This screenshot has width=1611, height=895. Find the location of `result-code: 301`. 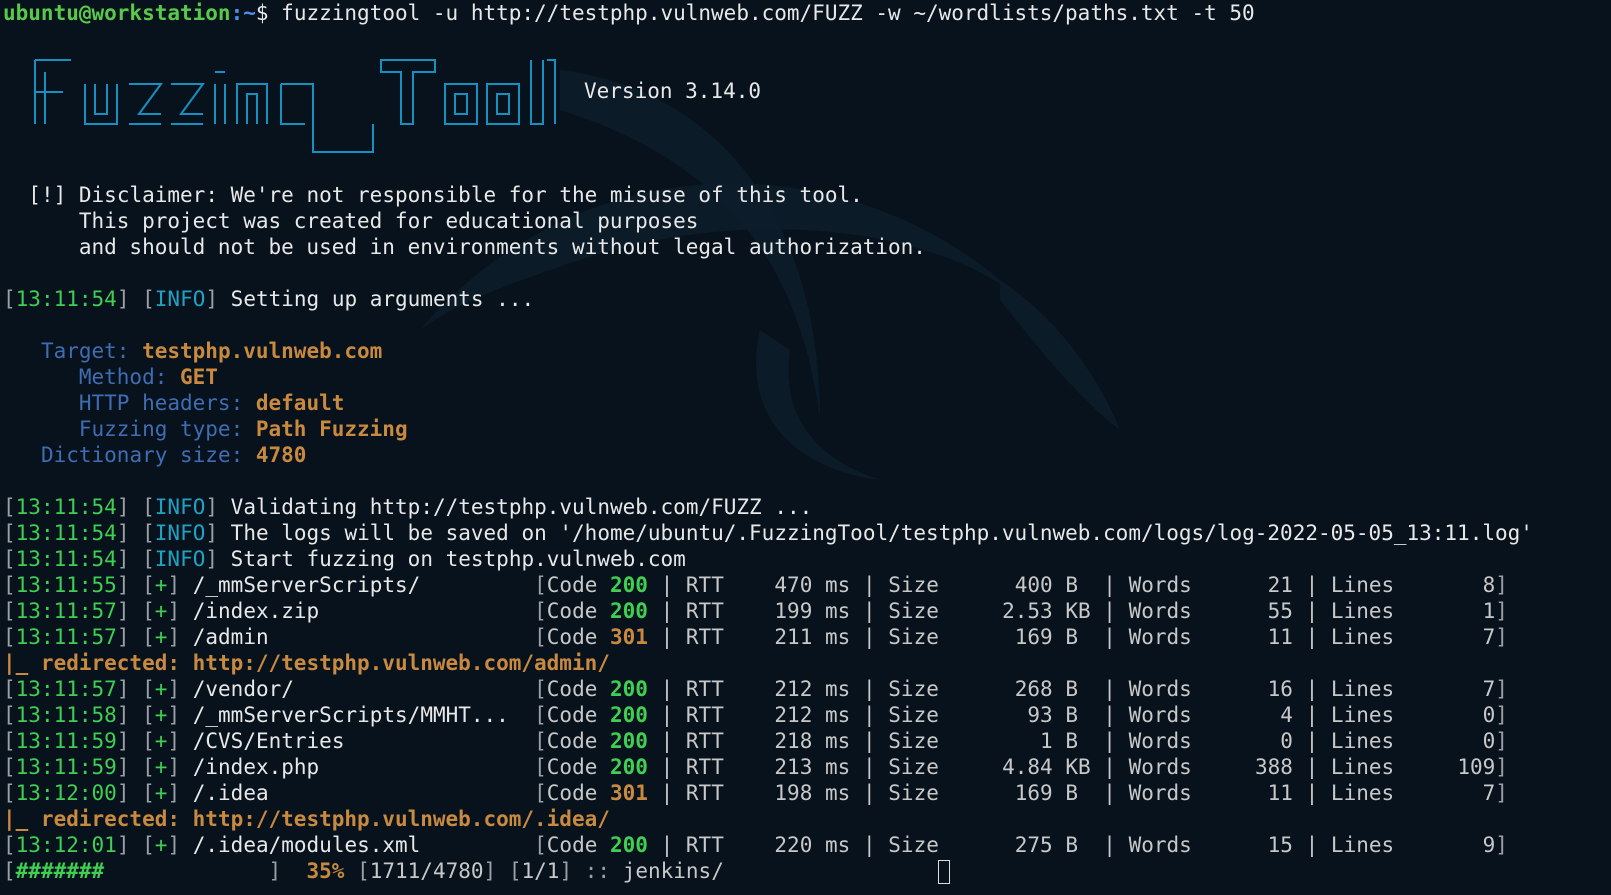

result-code: 301 is located at coordinates (629, 793).